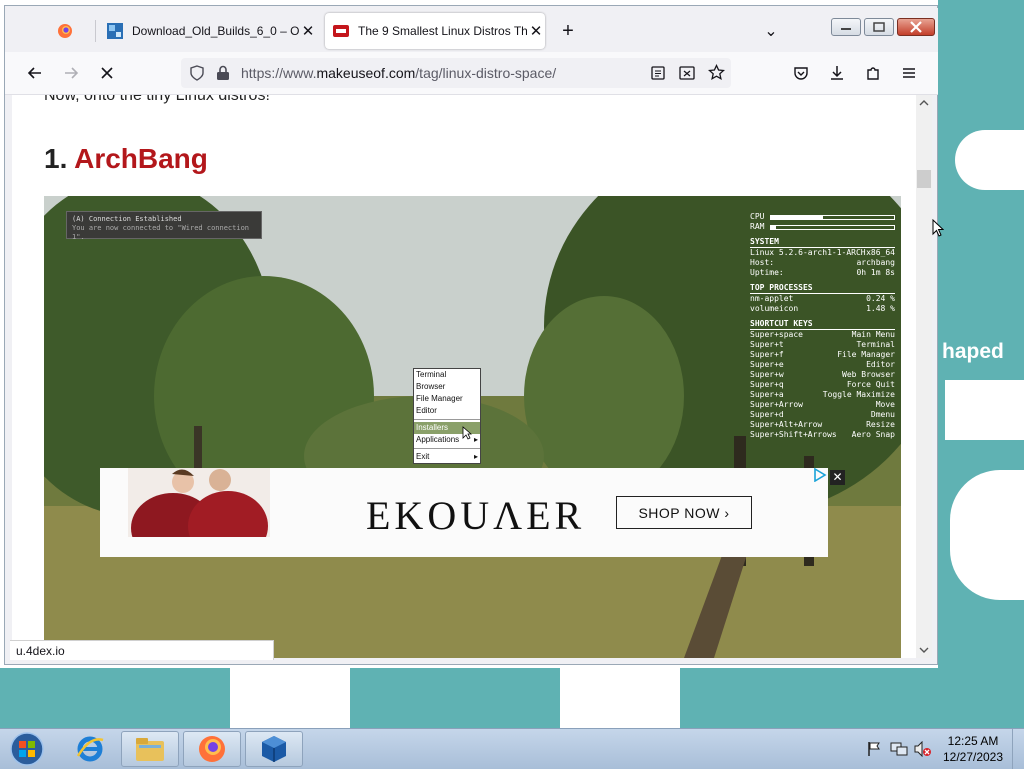 This screenshot has height=769, width=1024. What do you see at coordinates (447, 387) in the screenshot?
I see `menu-item-browser: Browser` at bounding box center [447, 387].